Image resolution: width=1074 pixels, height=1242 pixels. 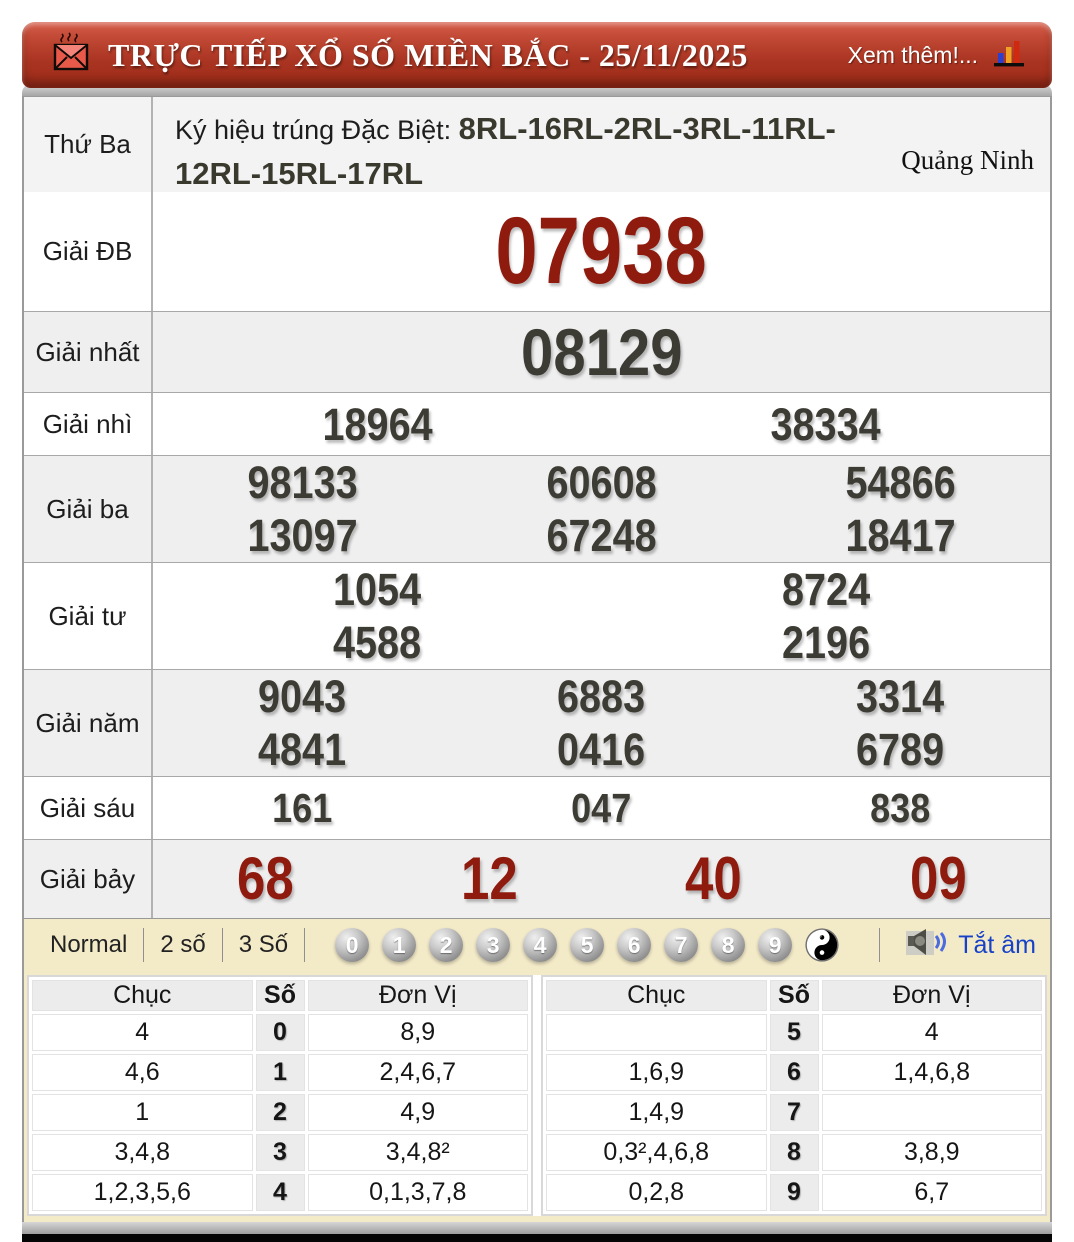 What do you see at coordinates (656, 1072) in the screenshot?
I see `table-cell: 1,6,9` at bounding box center [656, 1072].